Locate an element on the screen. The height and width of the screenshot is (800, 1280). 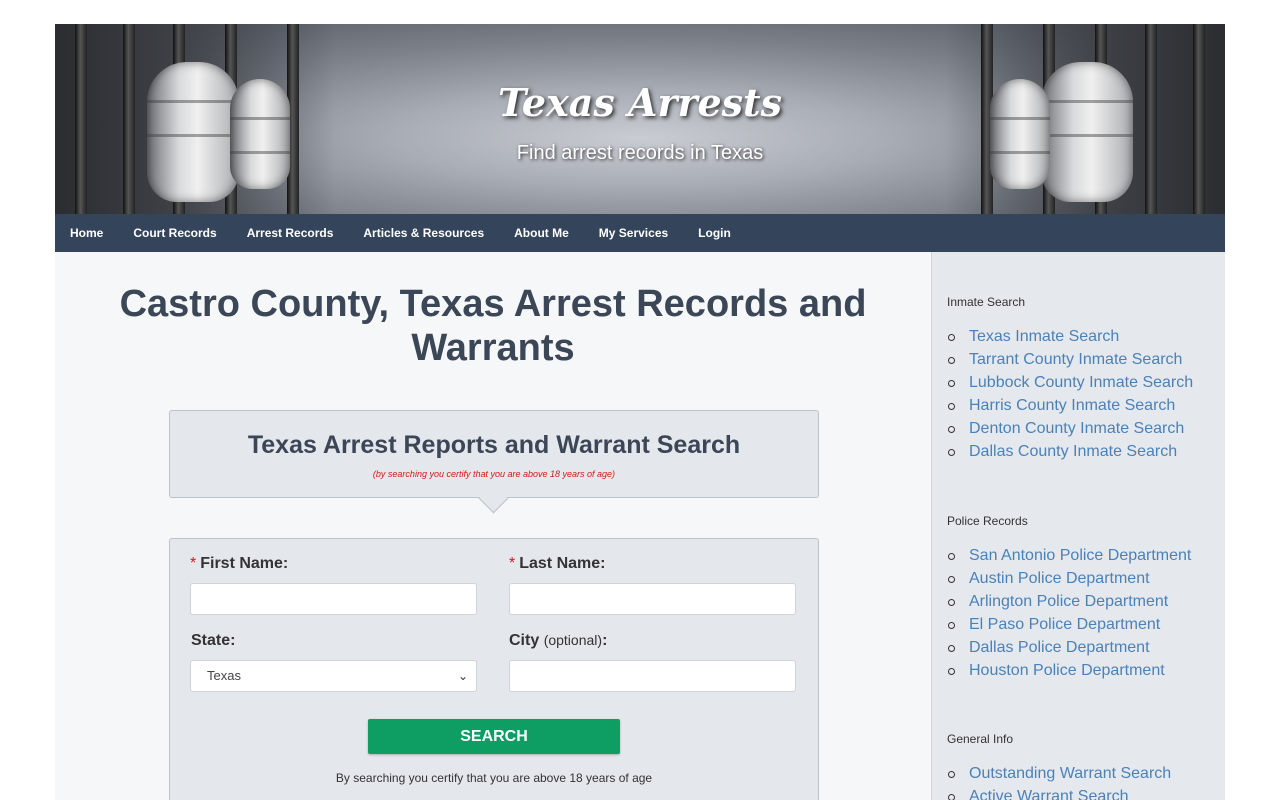
sidebar-link: Dallas County Inmate Search is located at coordinates (1082, 451).